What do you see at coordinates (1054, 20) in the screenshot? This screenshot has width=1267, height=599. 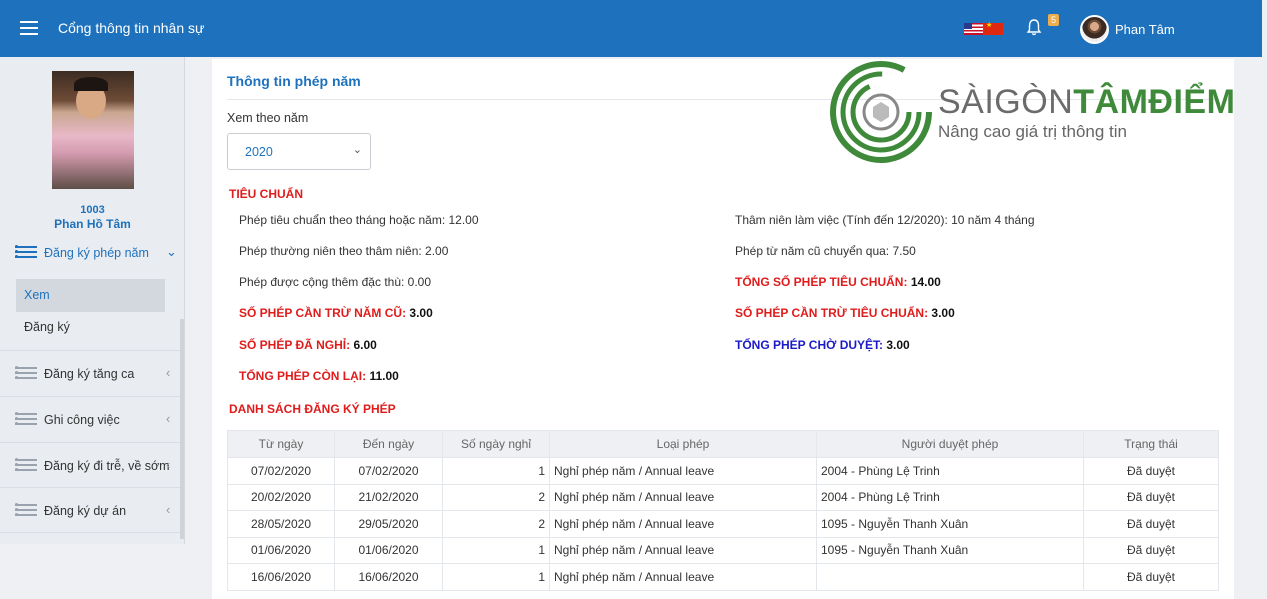 I see `notification-badge: 5` at bounding box center [1054, 20].